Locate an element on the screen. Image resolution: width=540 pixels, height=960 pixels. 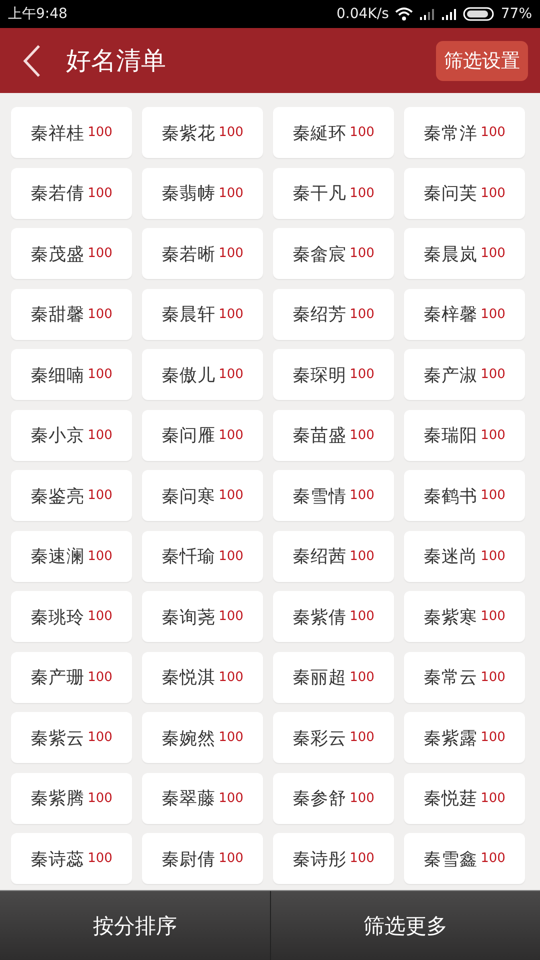
name-card: 秦紫云 100 is located at coordinates (71, 737).